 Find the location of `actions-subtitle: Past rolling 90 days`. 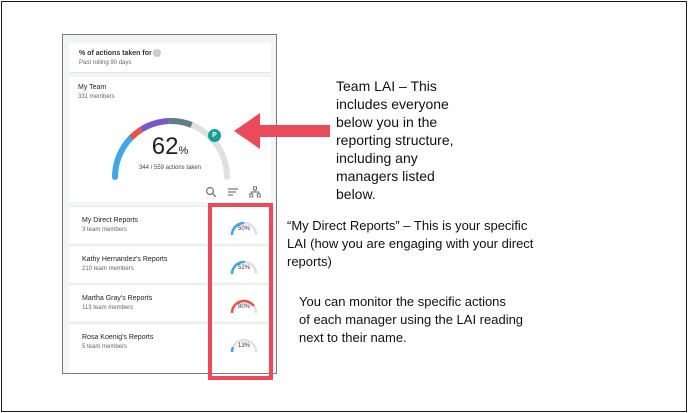

actions-subtitle: Past rolling 90 days is located at coordinates (105, 63).